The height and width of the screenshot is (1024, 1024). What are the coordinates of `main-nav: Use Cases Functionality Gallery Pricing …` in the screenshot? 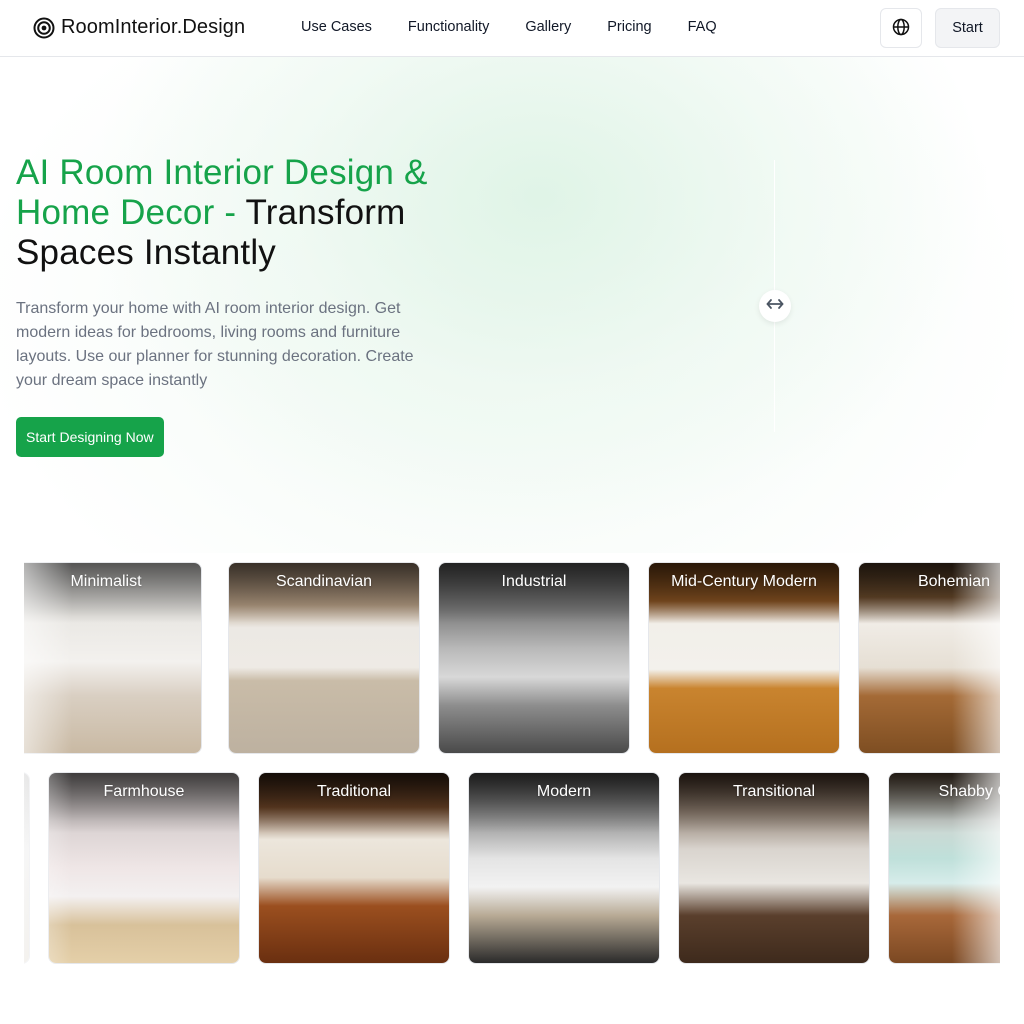 It's located at (509, 27).